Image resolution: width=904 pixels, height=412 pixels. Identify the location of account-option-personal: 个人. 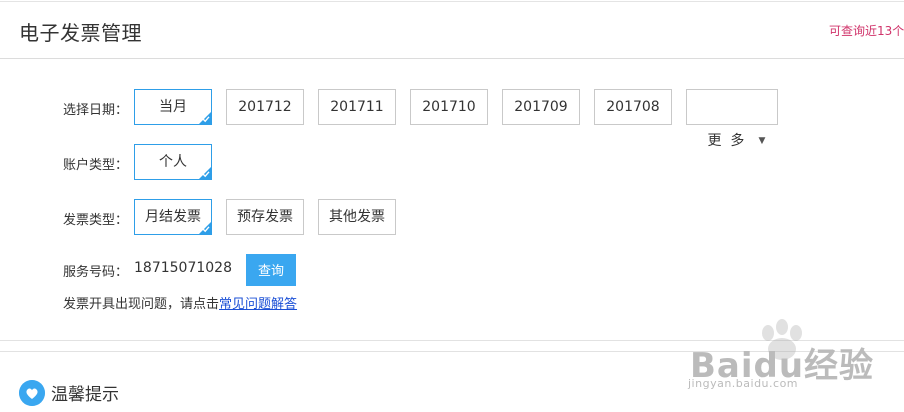
(173, 162).